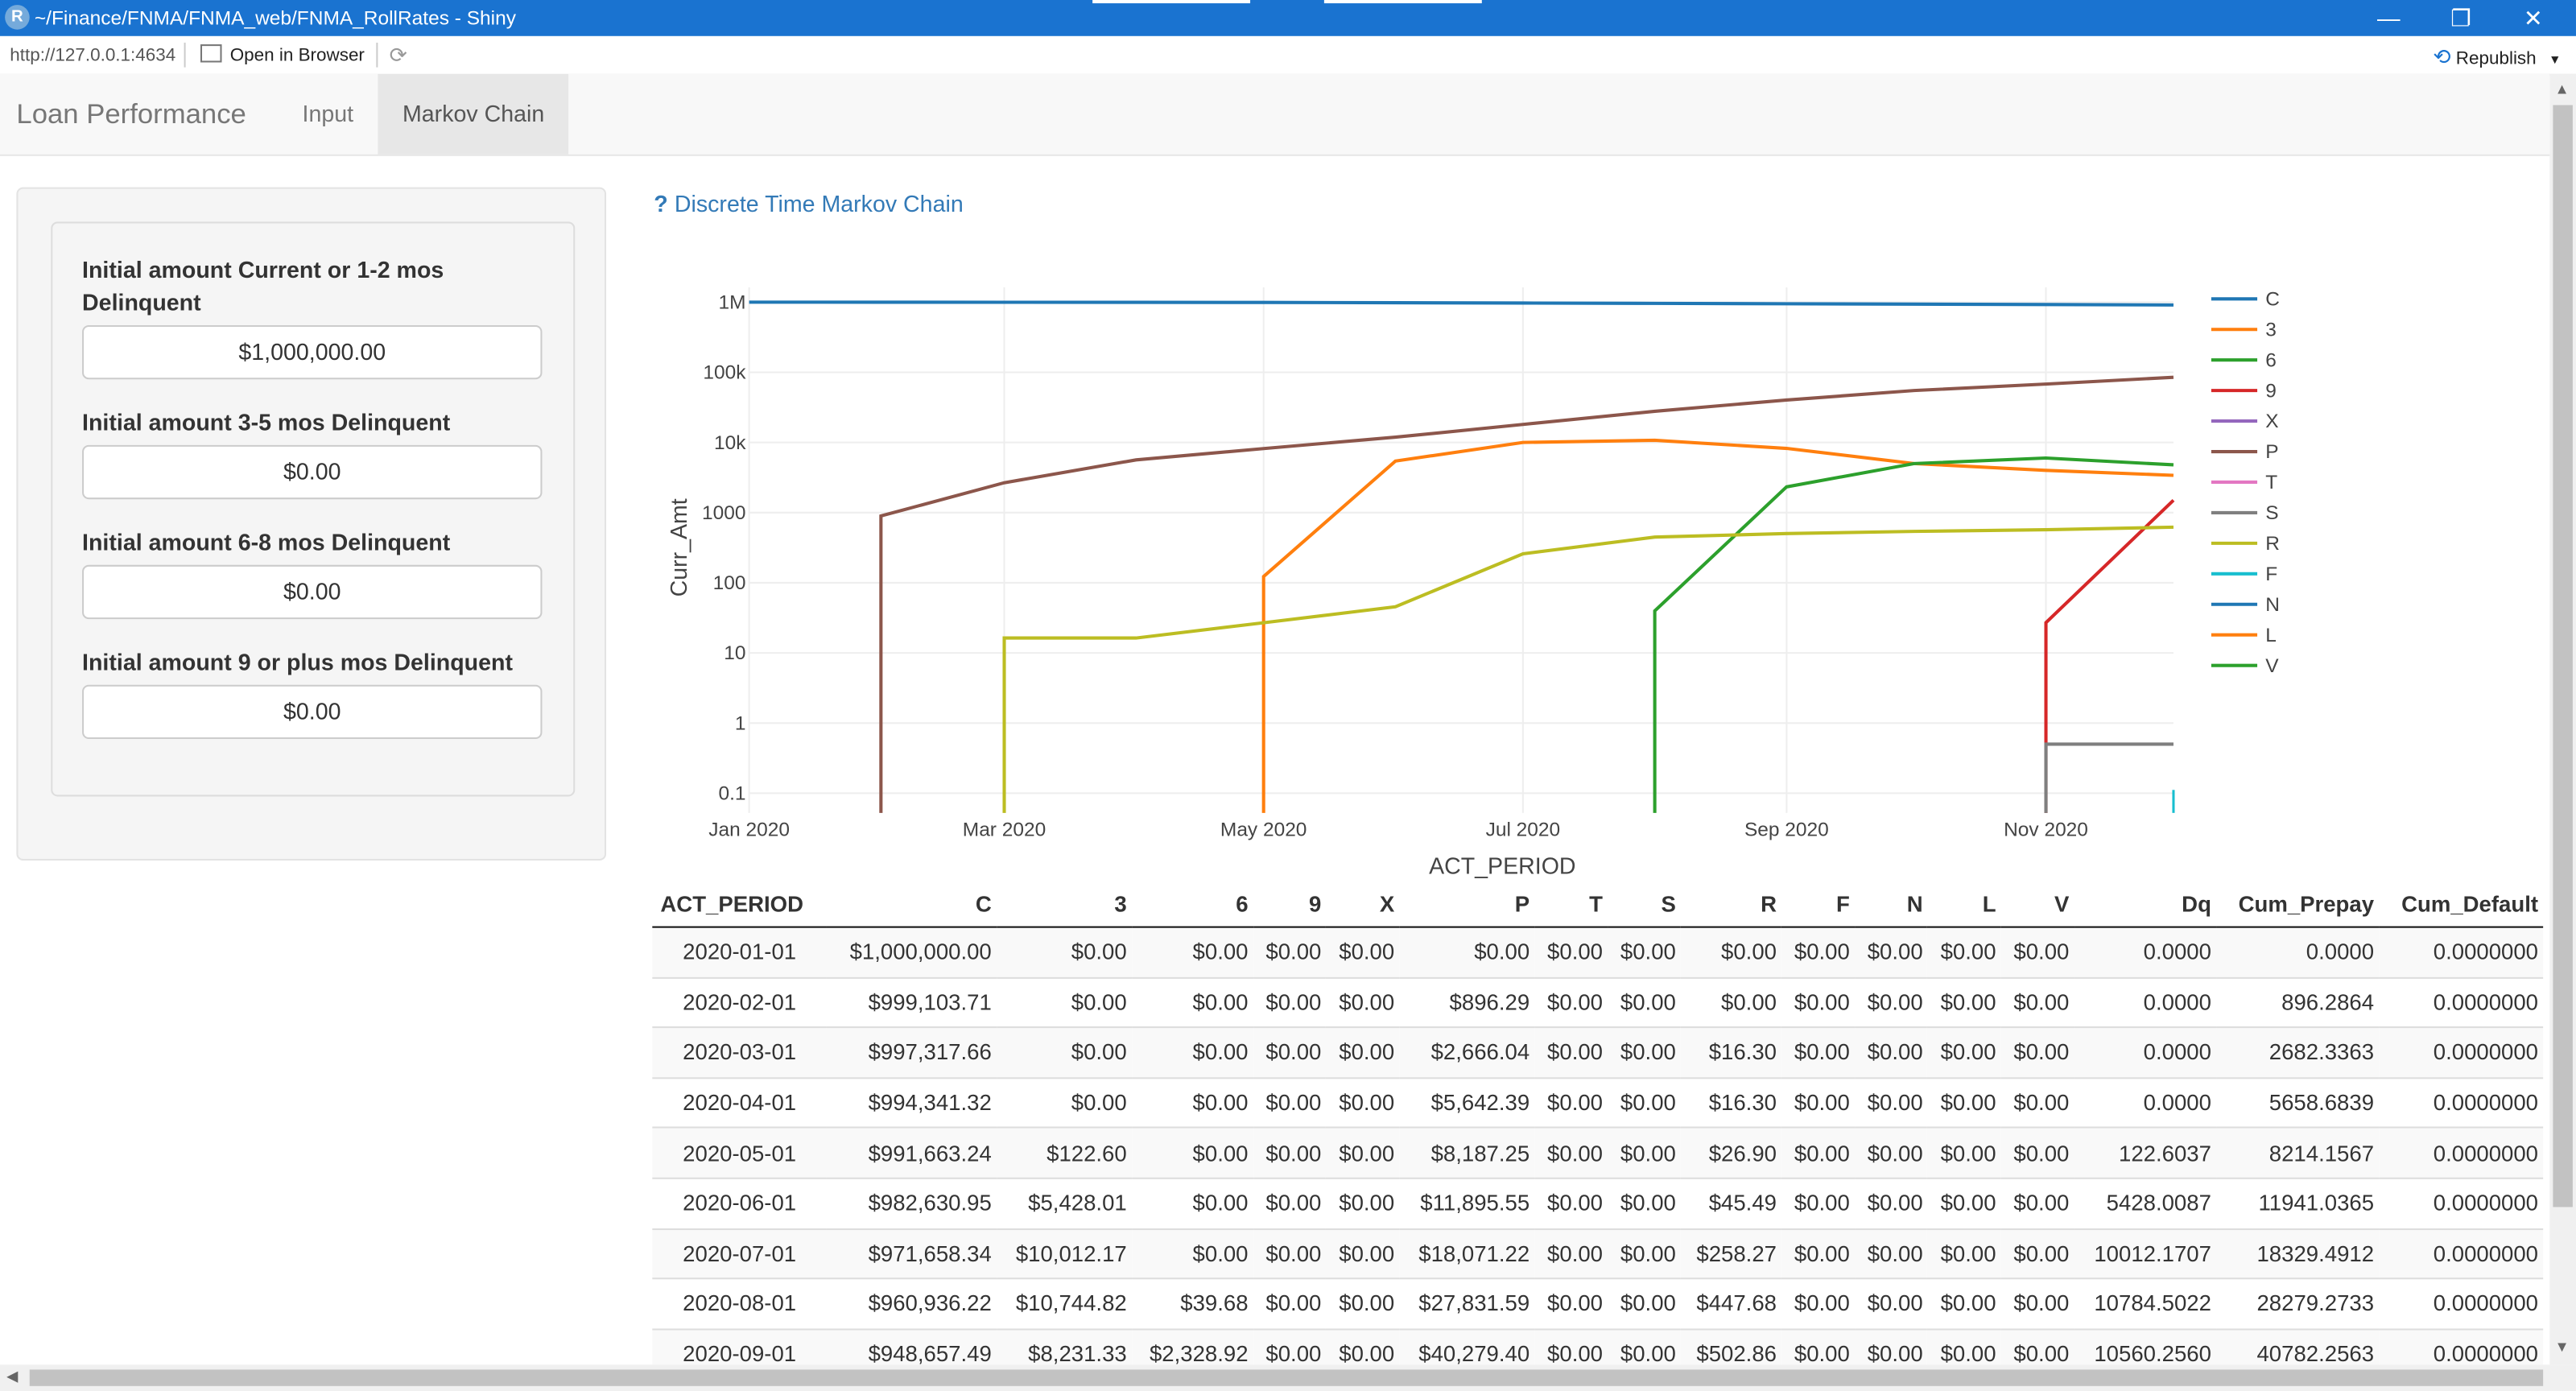 Image resolution: width=2576 pixels, height=1391 pixels. I want to click on republish-button: ⟲ Republish ▾, so click(2495, 57).